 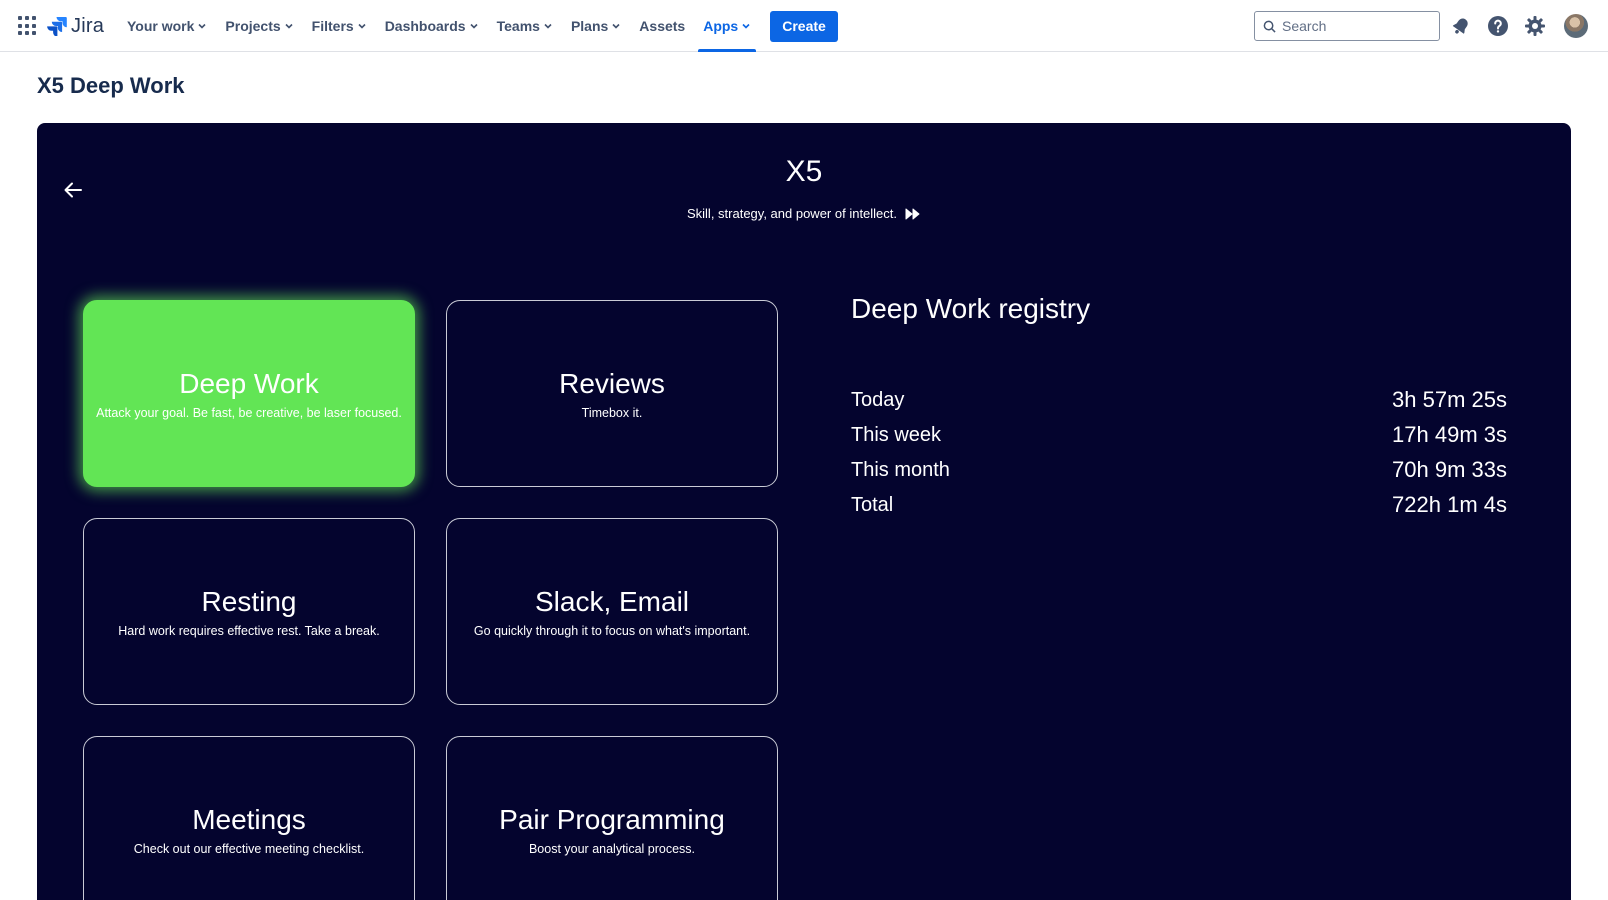 What do you see at coordinates (1461, 26) in the screenshot?
I see `notification-bell-icon` at bounding box center [1461, 26].